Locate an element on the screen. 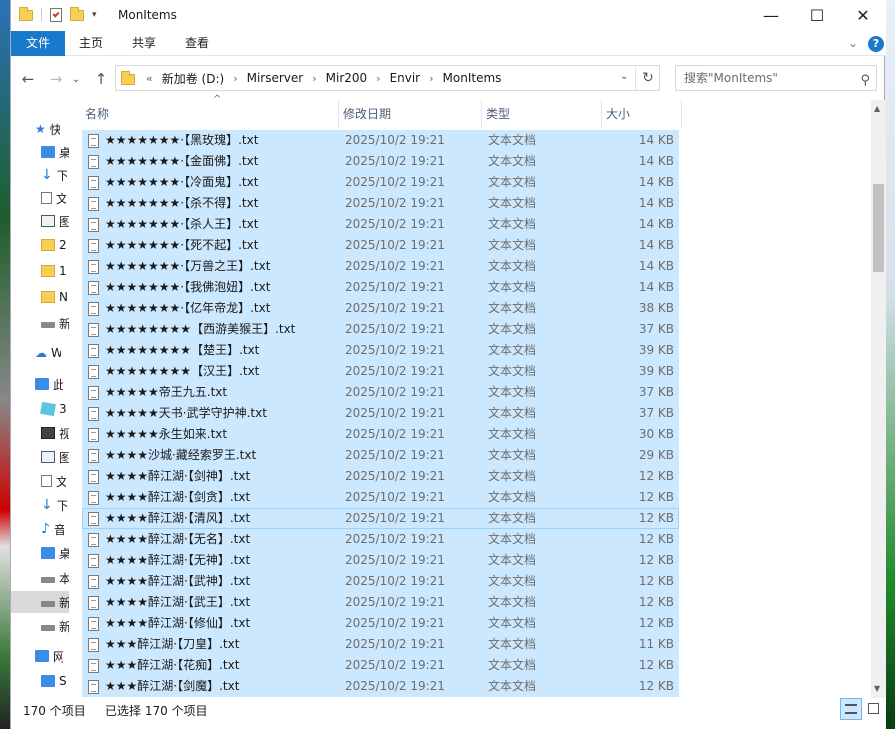  nav-item-network-pc: S is located at coordinates (40, 681).